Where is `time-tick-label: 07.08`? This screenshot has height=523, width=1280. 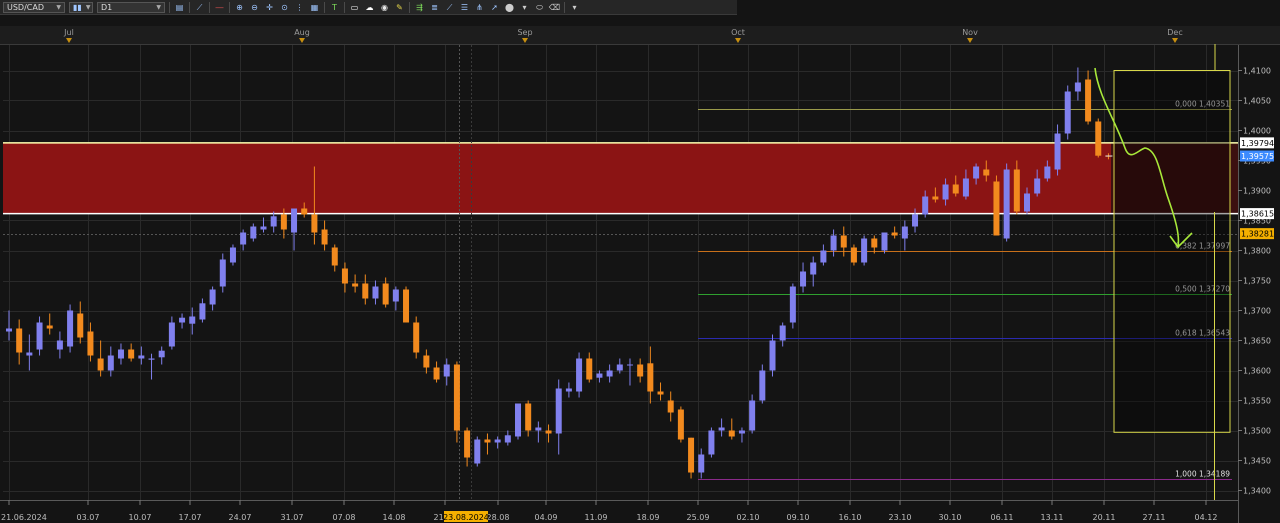
time-tick-label: 07.08 is located at coordinates (344, 517).